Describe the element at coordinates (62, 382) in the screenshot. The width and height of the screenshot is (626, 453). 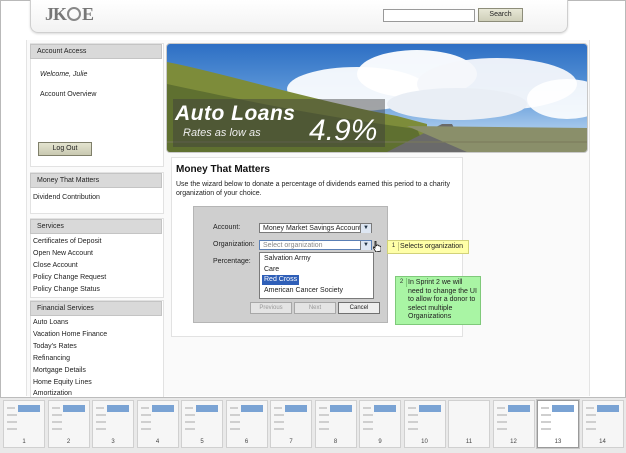
I see `financial-item: Home Equity Lines` at that location.